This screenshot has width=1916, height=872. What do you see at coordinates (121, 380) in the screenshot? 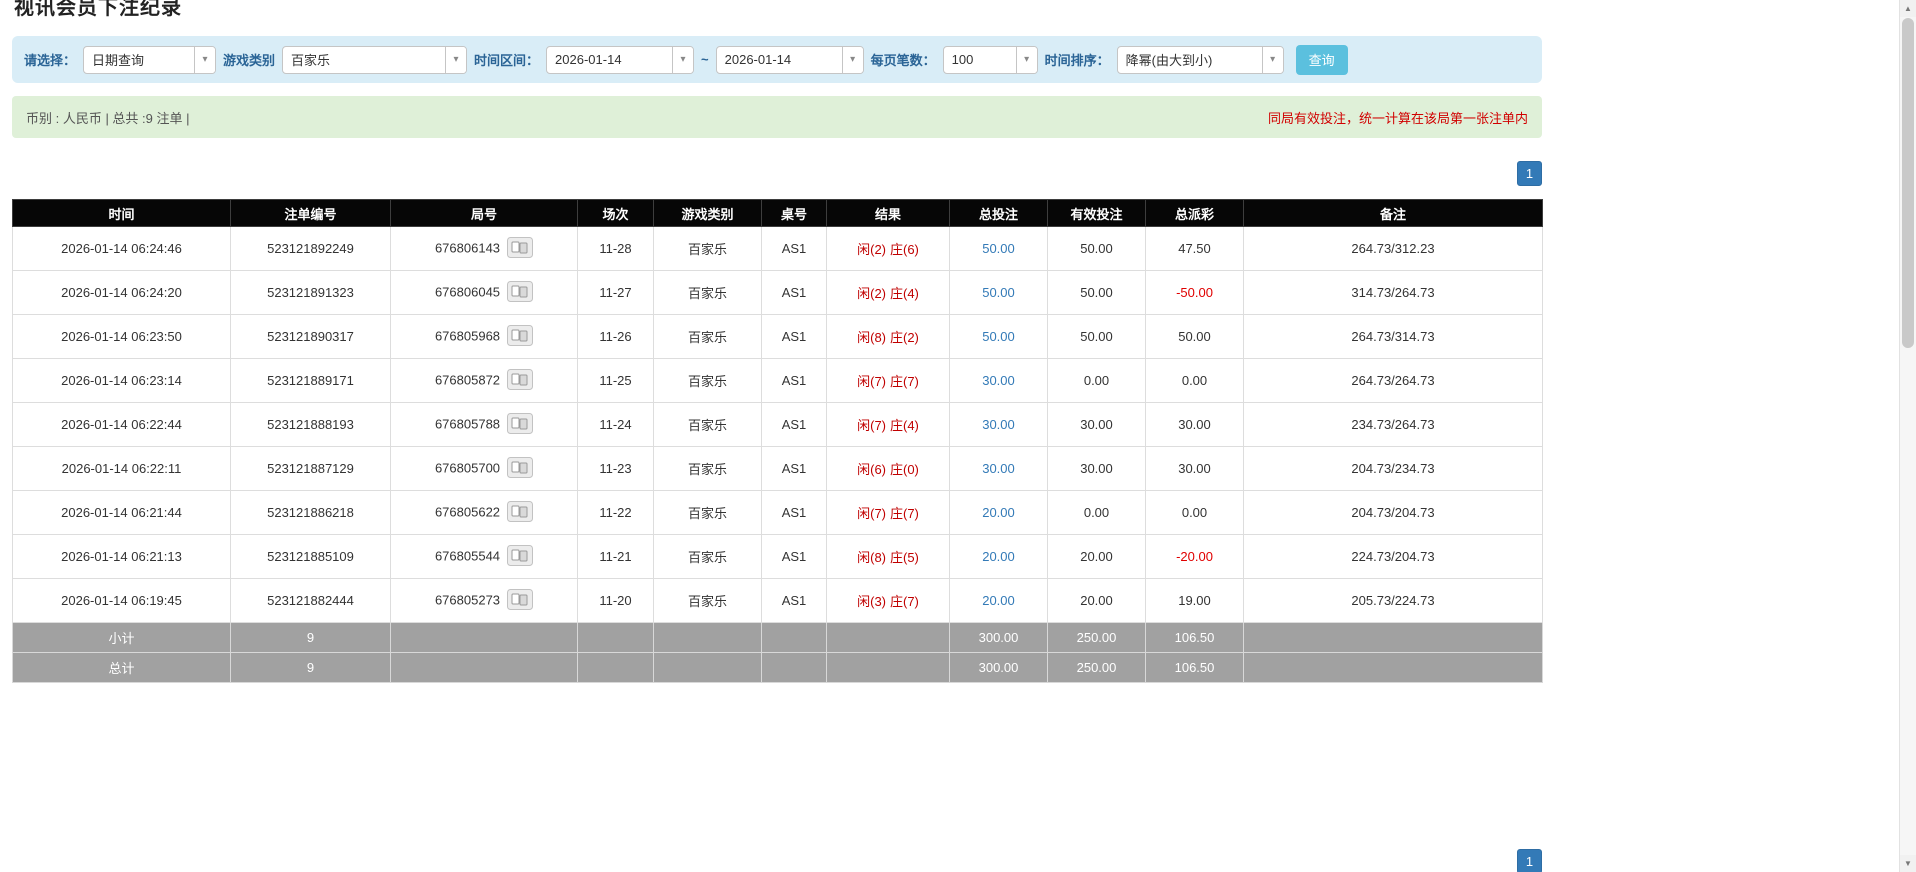
I see `cell-time: 2026-01-14 06:23:14` at bounding box center [121, 380].